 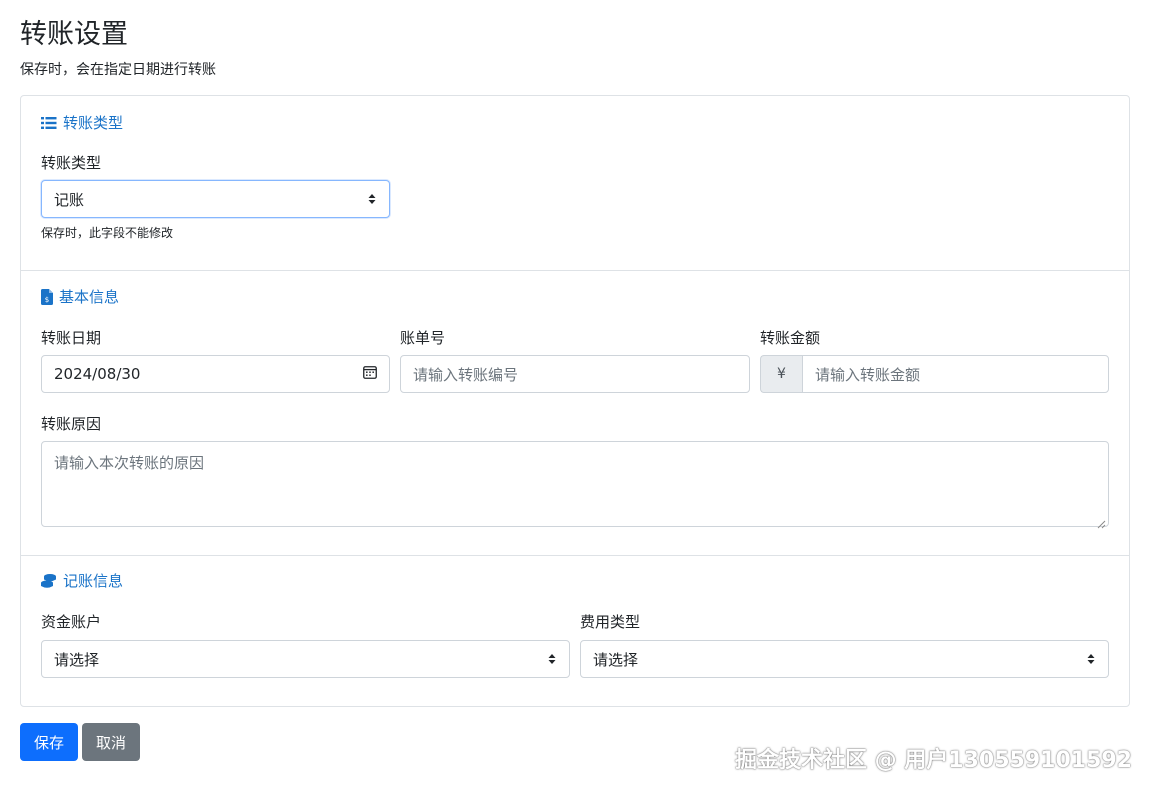 What do you see at coordinates (844, 659) in the screenshot?
I see `expense-type-select: 请选择` at bounding box center [844, 659].